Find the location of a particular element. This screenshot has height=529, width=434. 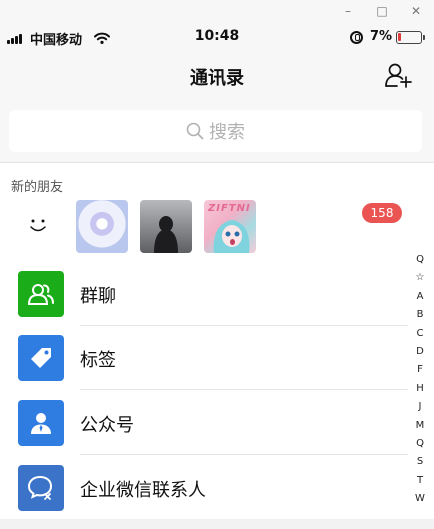

index-letter: H is located at coordinates (420, 389).